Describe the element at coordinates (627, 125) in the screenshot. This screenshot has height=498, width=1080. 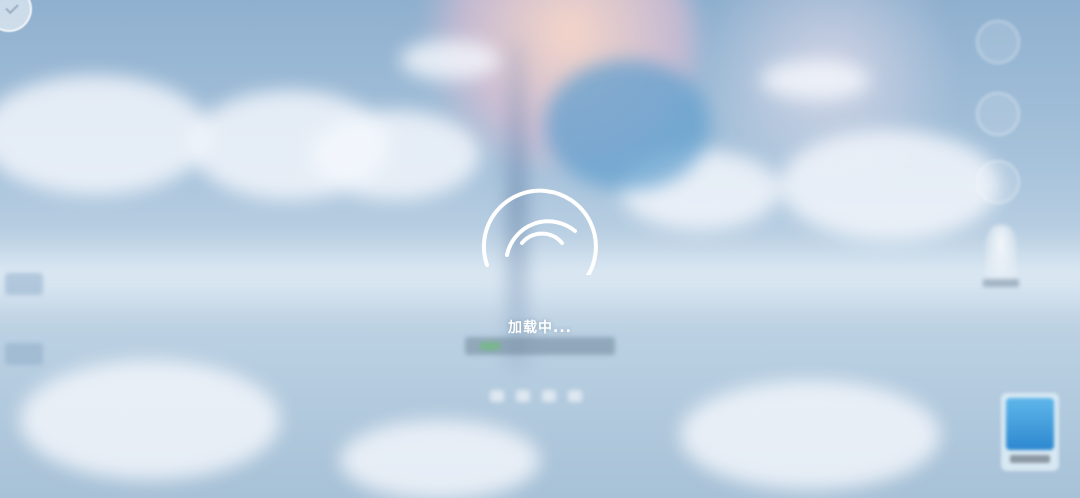
I see `blue-cloud` at that location.